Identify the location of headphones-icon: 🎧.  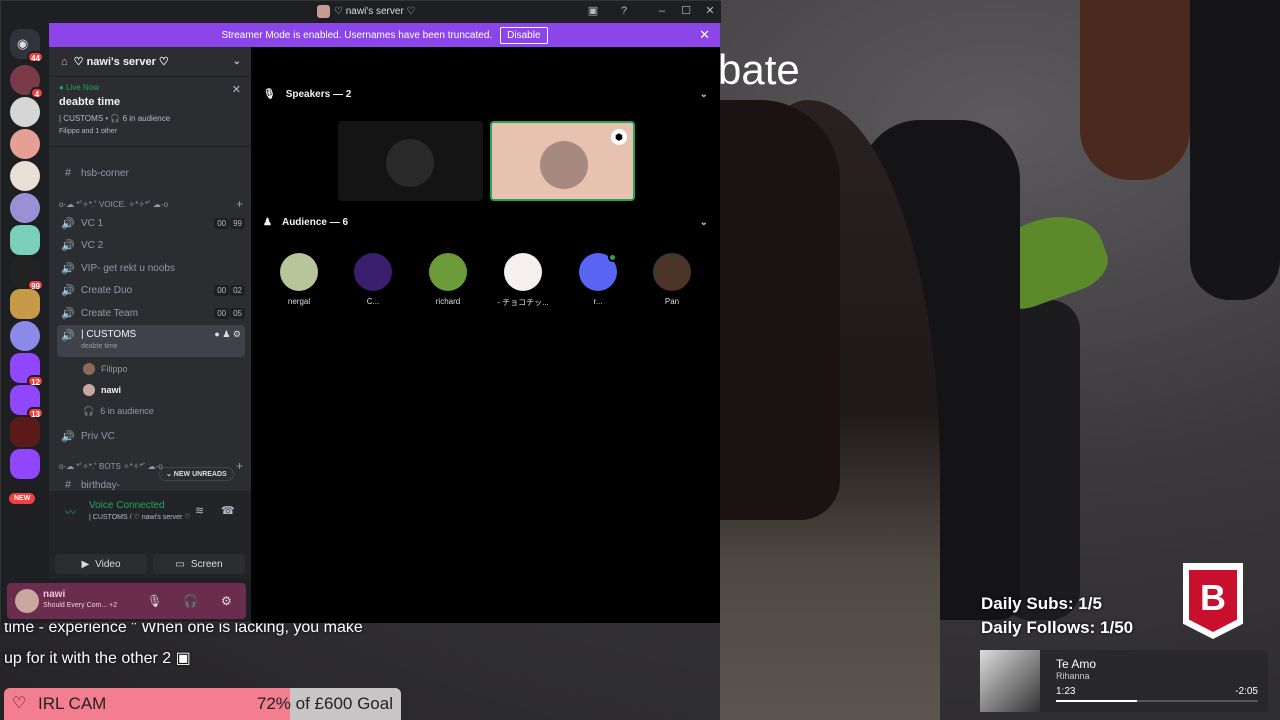
(190, 601).